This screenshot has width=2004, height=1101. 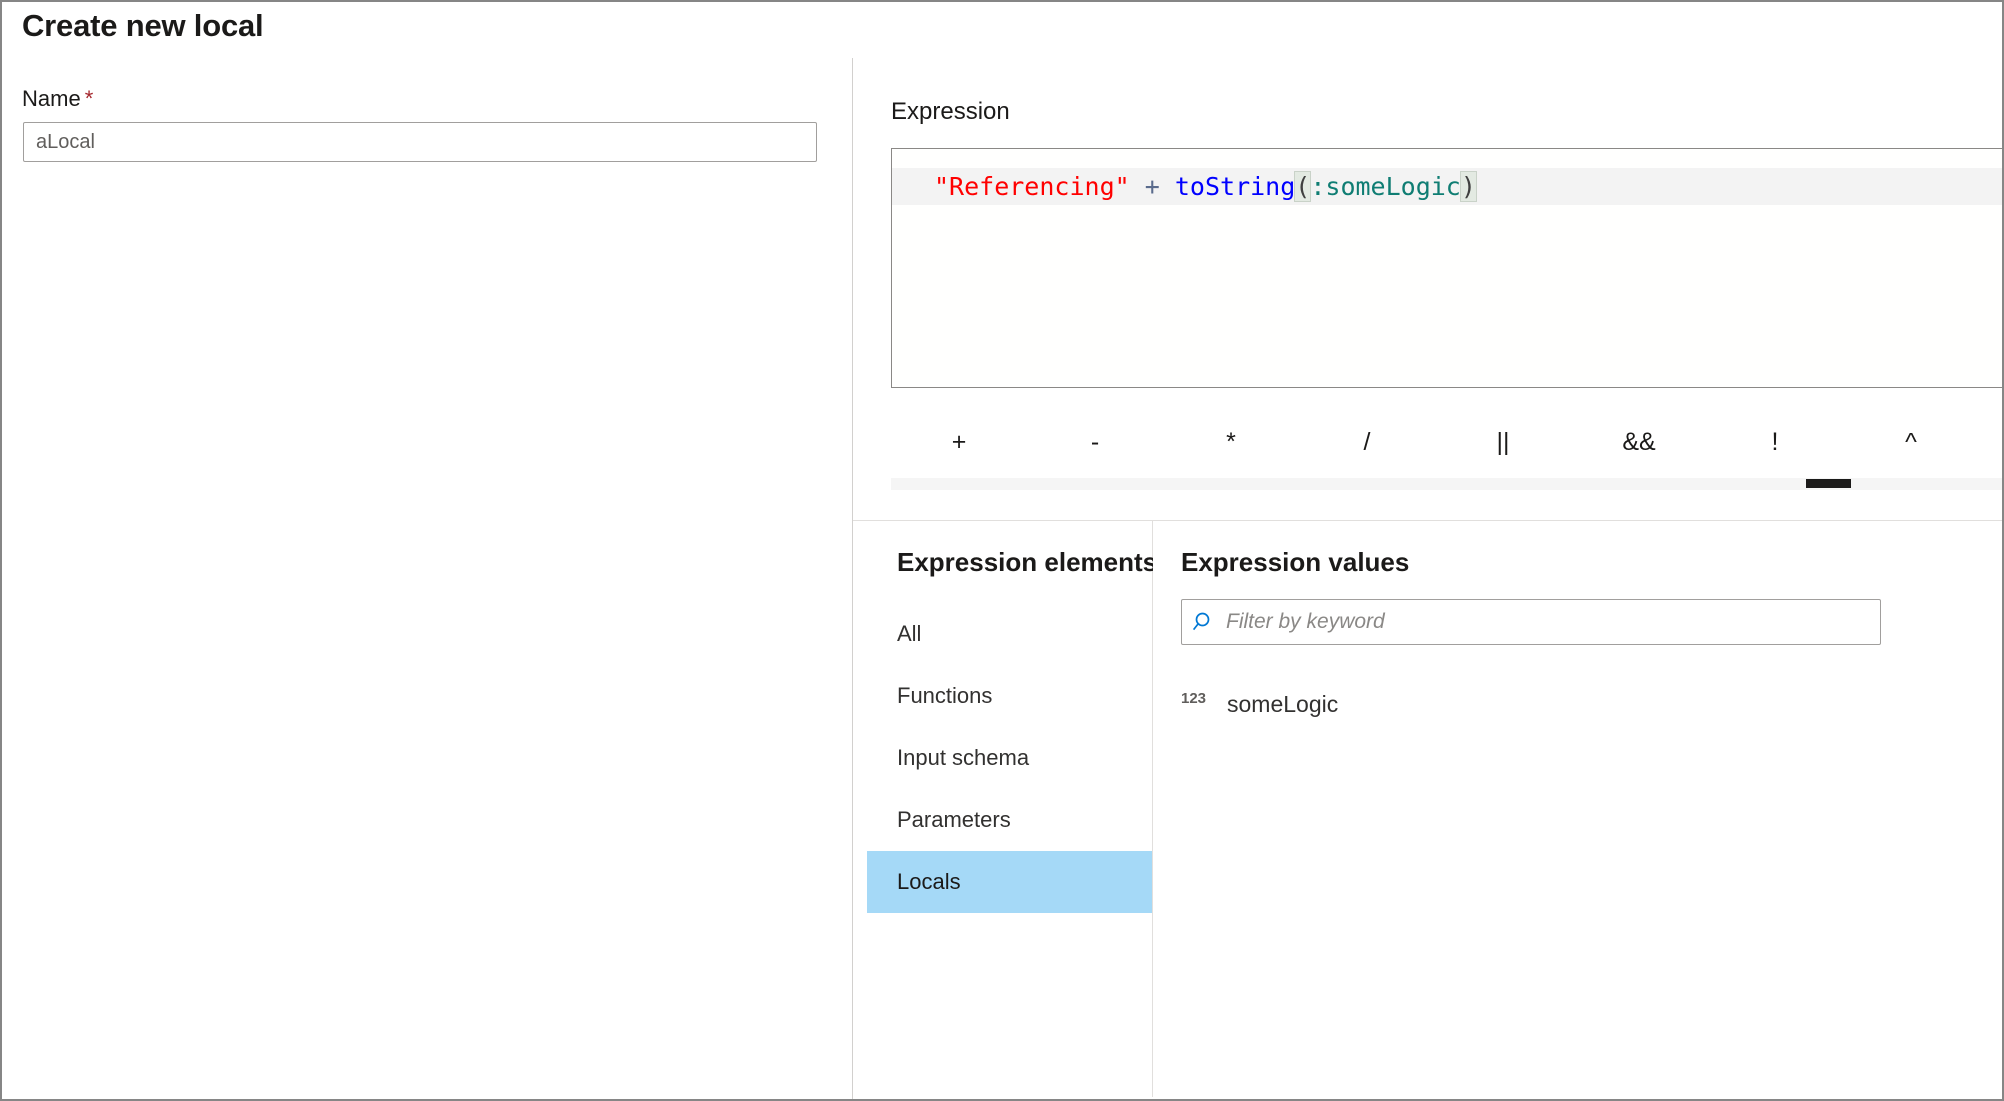 I want to click on expression-elements-list: All Functions Input schema Parameters Locals, so click(x=1009, y=758).